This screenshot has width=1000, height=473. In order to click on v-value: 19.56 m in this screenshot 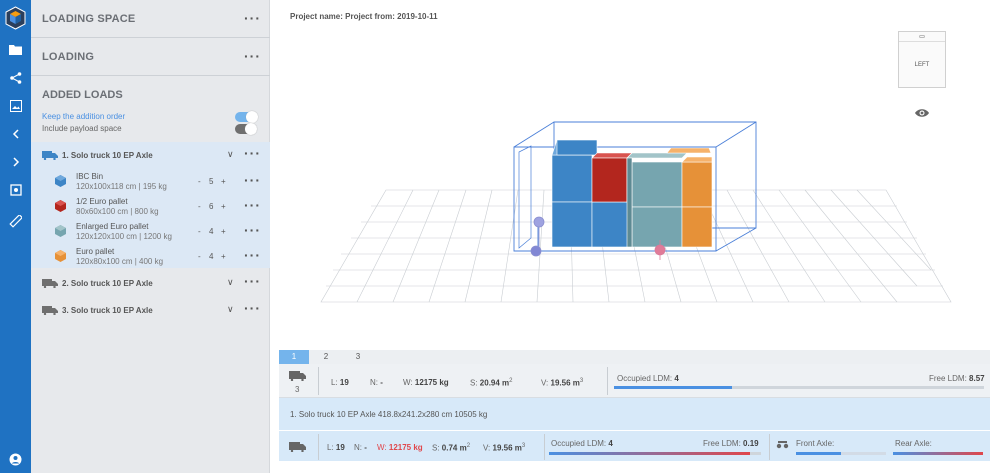, I will do `click(565, 383)`.